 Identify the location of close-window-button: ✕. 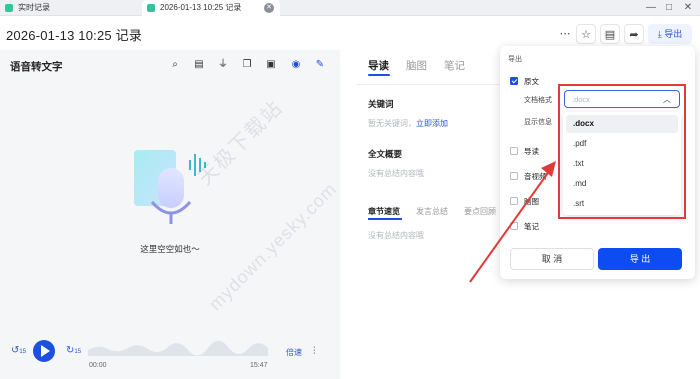
(688, 8).